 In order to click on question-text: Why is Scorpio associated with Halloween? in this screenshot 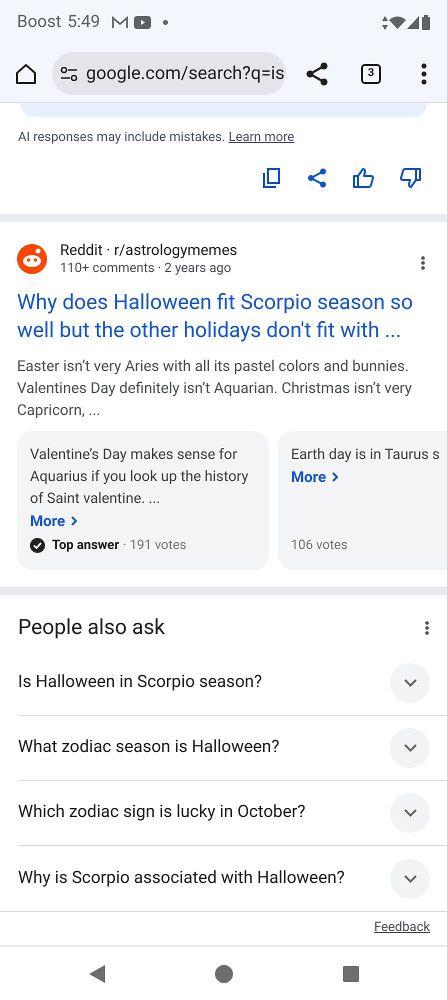, I will do `click(182, 878)`.